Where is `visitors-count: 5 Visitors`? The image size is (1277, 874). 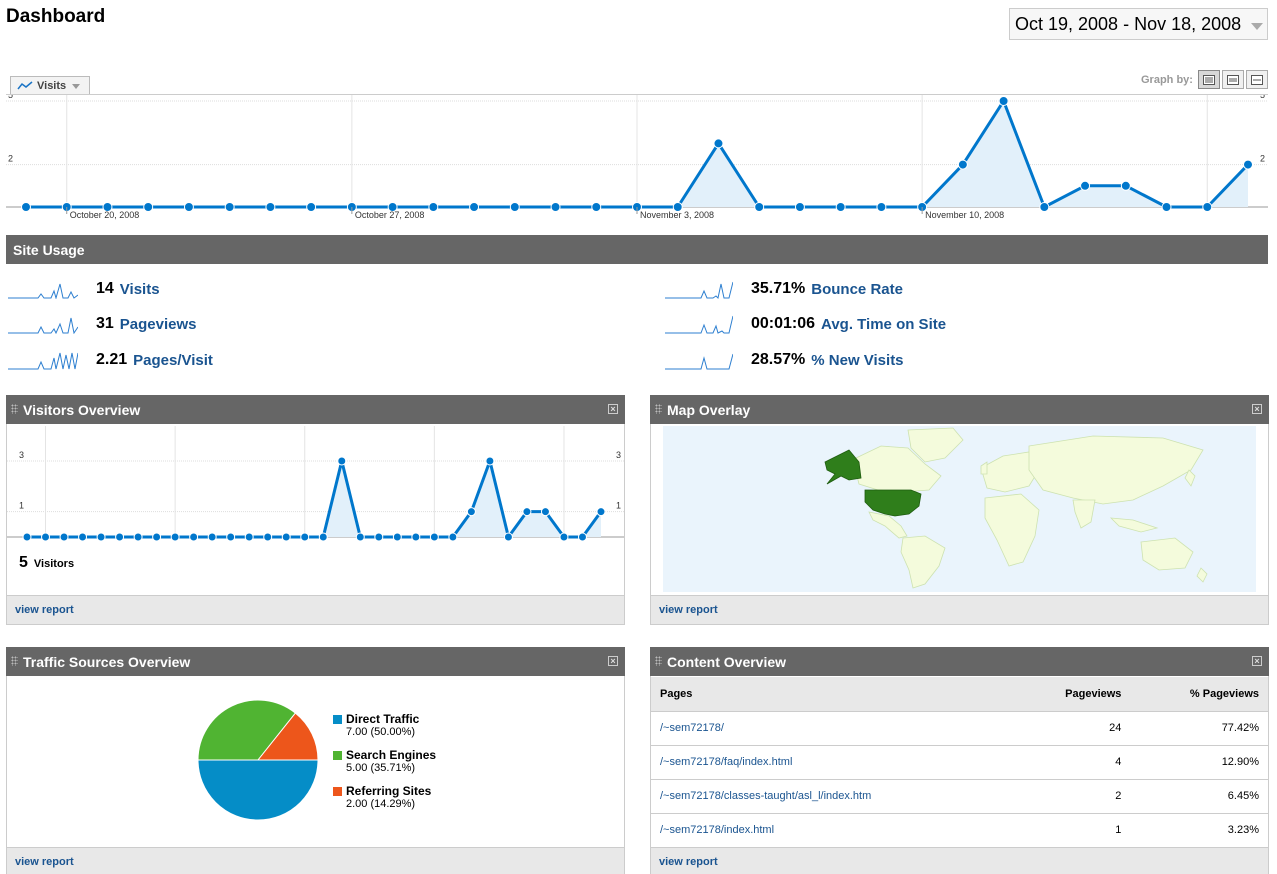 visitors-count: 5 Visitors is located at coordinates (46, 563).